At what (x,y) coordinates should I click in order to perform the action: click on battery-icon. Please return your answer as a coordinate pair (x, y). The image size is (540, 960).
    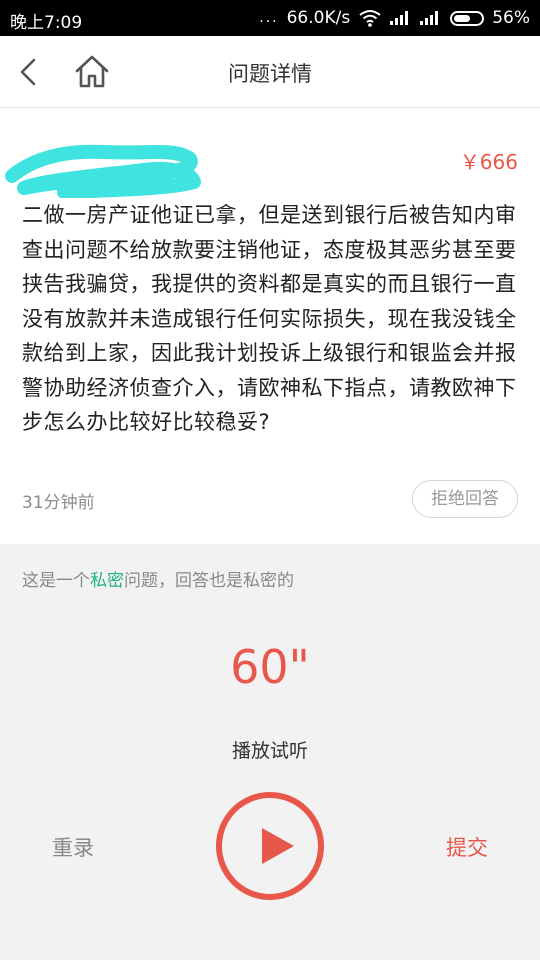
    Looking at the image, I should click on (467, 18).